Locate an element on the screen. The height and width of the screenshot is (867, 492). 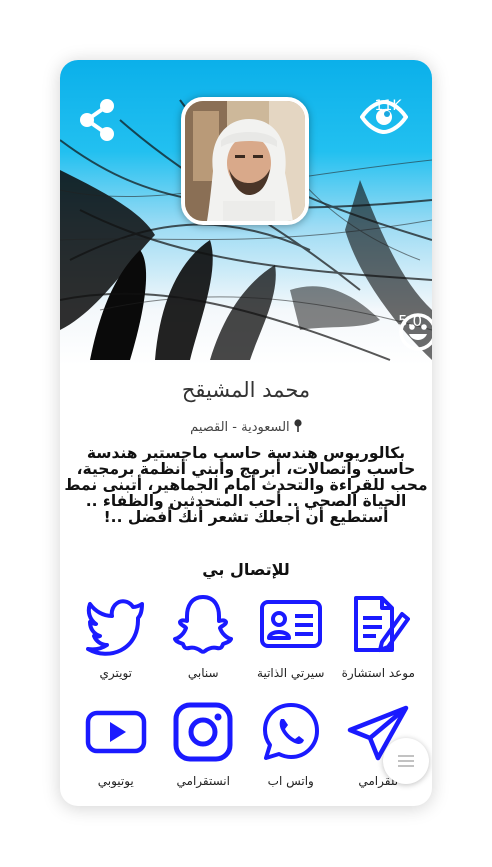
whatsapp-button: واتس اب is located at coordinates (291, 753).